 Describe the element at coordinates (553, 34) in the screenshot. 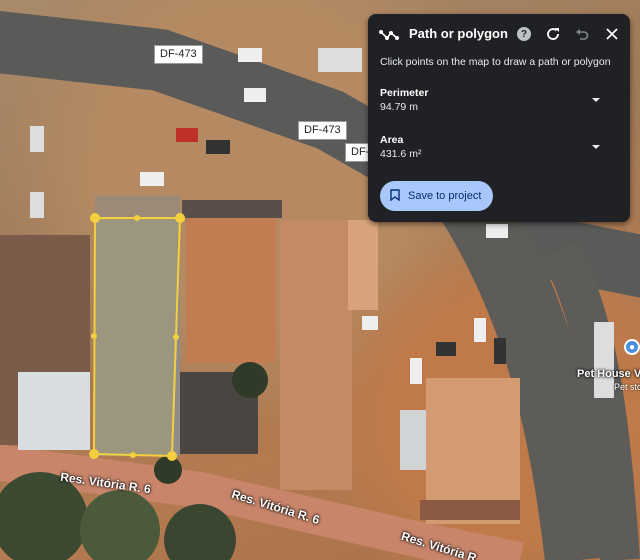

I see `refresh-icon` at that location.